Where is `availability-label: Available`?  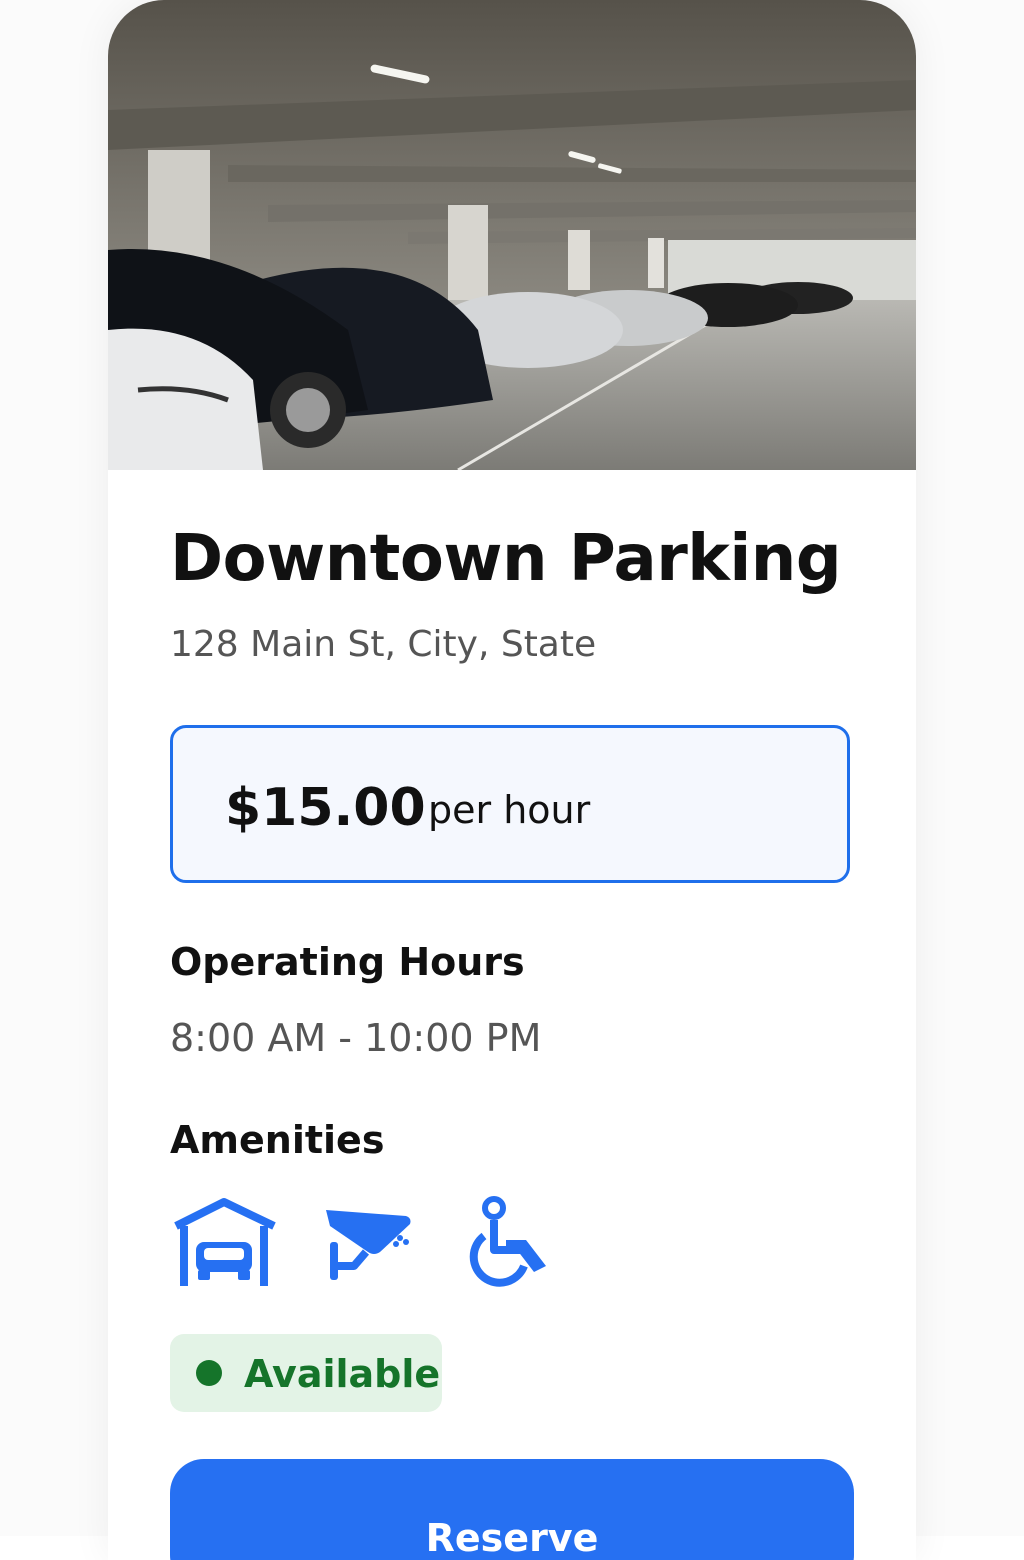 availability-label: Available is located at coordinates (342, 1374).